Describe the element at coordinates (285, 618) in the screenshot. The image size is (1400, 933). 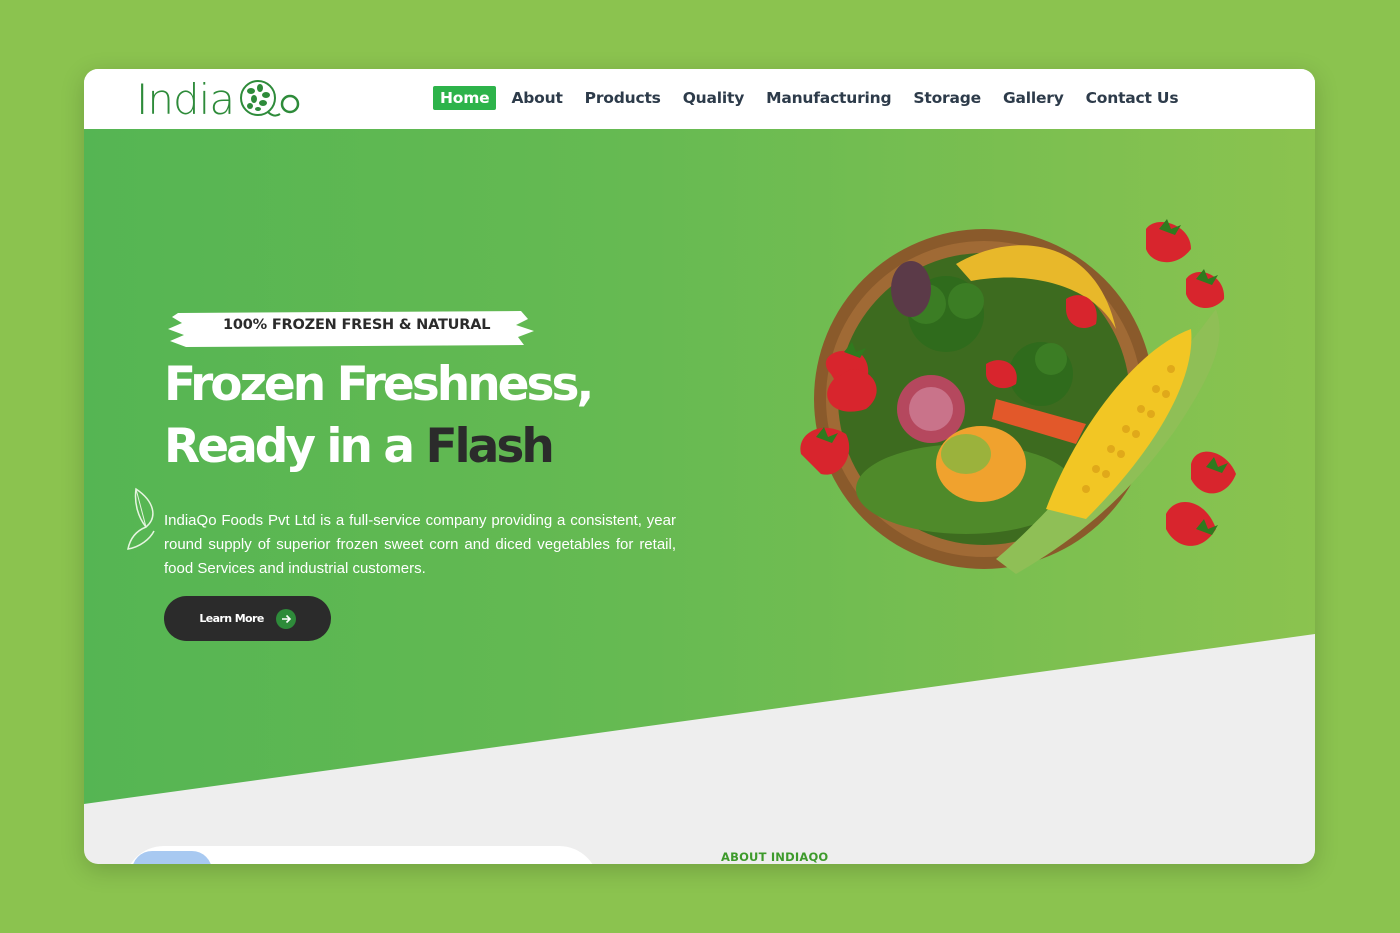
I see `arrow-right-icon` at that location.